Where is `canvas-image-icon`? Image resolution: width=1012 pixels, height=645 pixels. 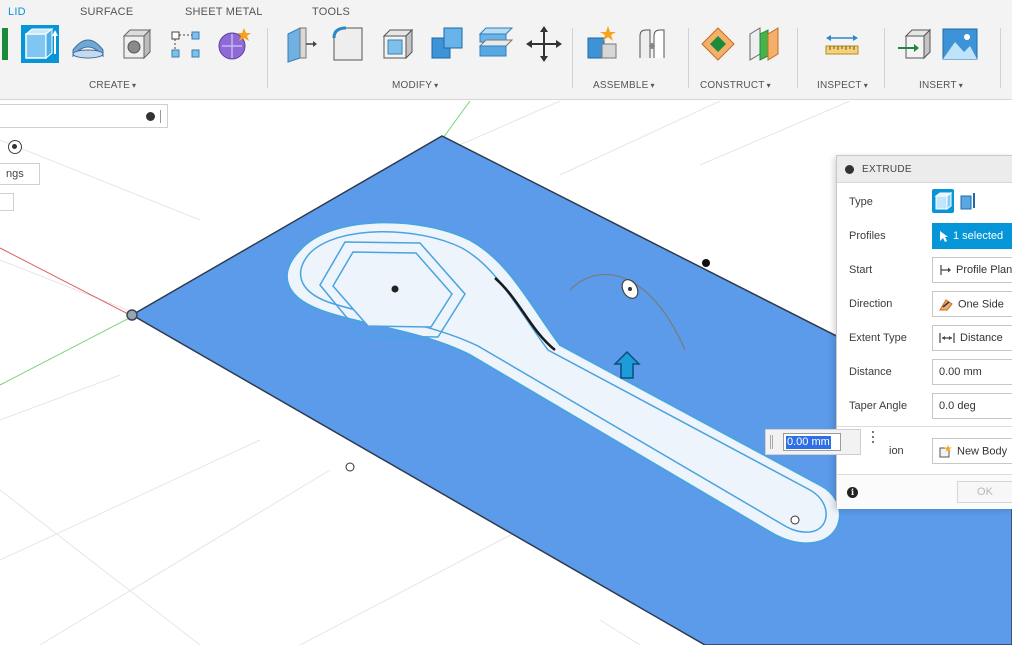
canvas-image-icon is located at coordinates (960, 44).